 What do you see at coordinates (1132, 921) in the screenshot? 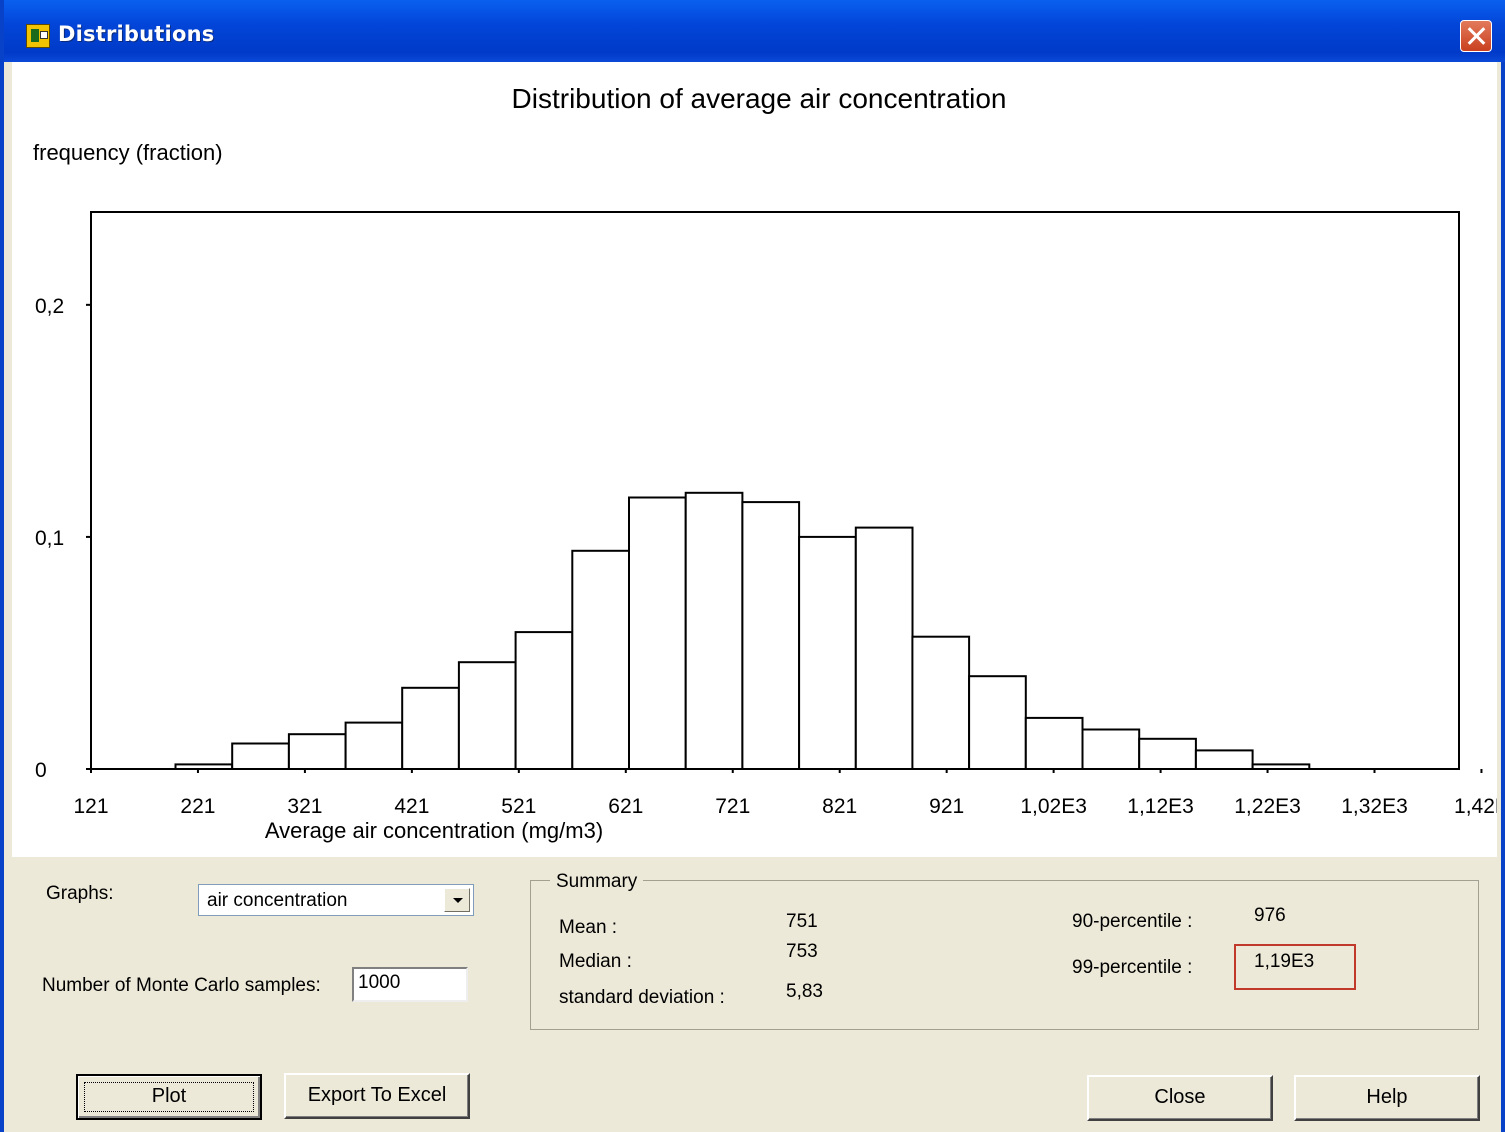
I see `p90-label: 90-percentile :` at bounding box center [1132, 921].